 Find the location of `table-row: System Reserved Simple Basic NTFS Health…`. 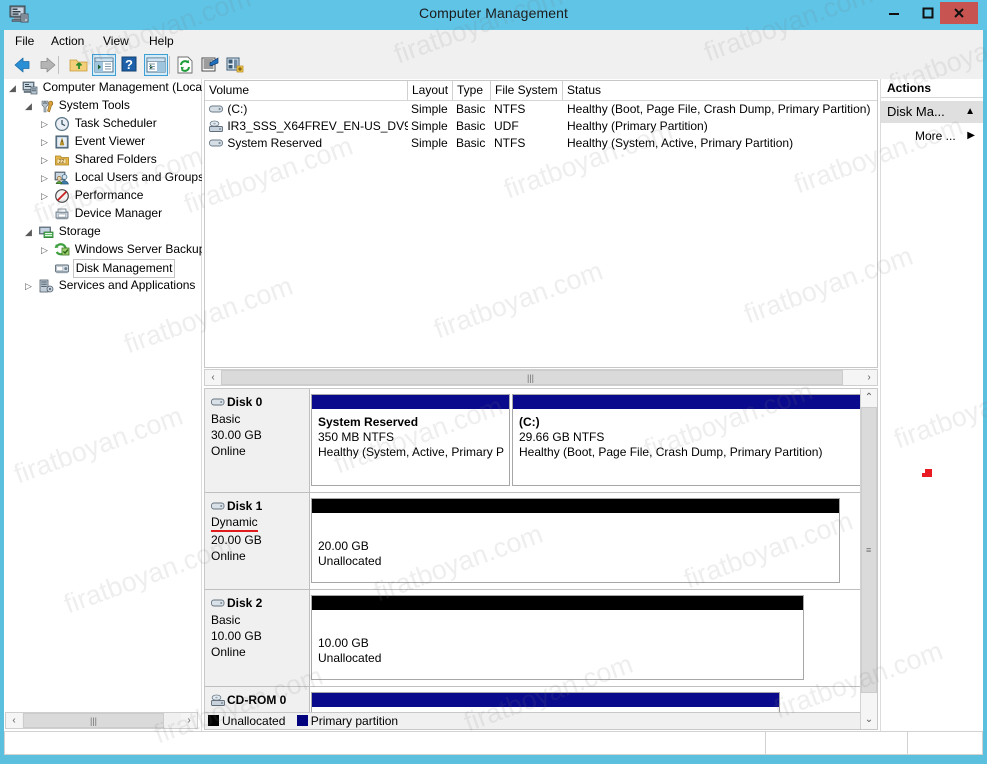

table-row: System Reserved Simple Basic NTFS Health… is located at coordinates (541, 143).